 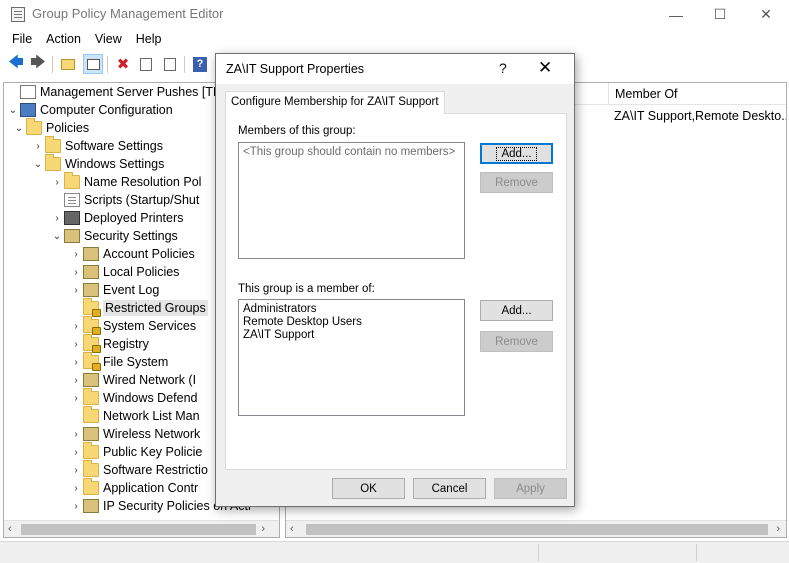 I want to click on maximize-button: ☐, so click(x=720, y=14).